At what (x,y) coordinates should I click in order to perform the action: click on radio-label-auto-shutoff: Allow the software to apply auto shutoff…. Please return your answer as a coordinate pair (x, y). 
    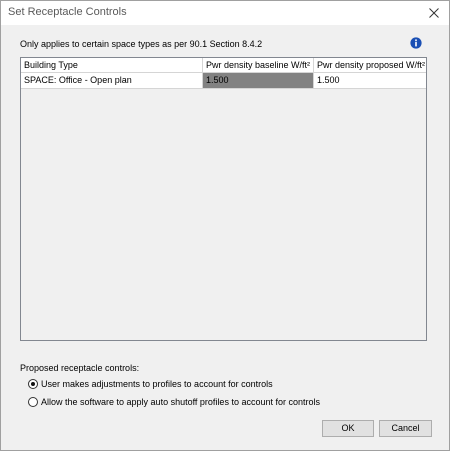
    Looking at the image, I should click on (180, 402).